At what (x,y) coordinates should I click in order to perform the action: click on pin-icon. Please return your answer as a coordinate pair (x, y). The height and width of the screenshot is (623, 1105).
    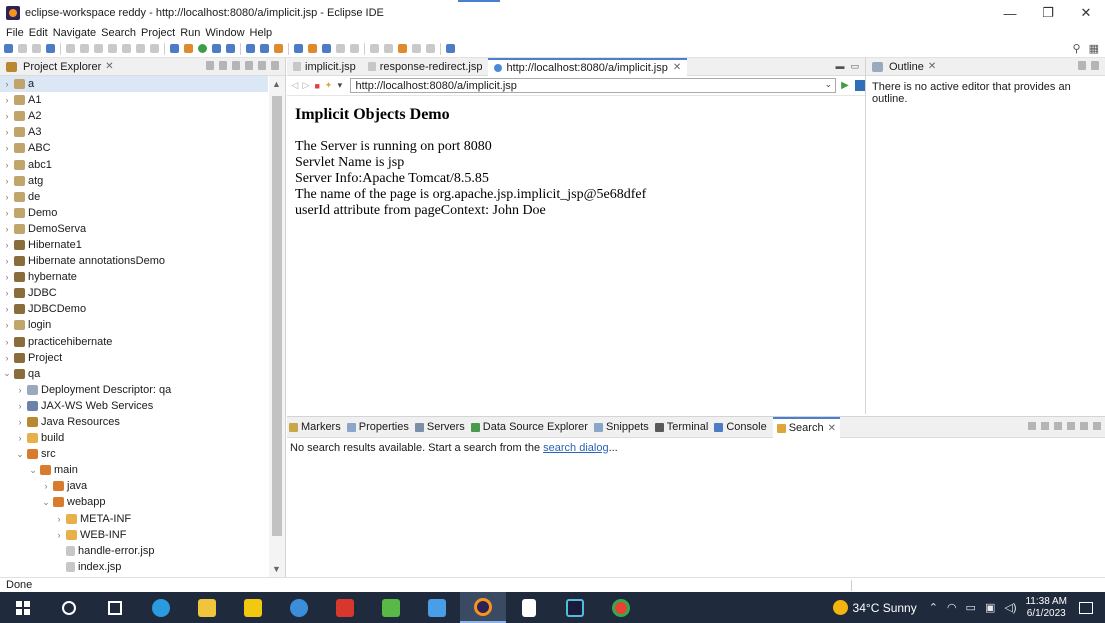
    Looking at the image, I should click on (1084, 426).